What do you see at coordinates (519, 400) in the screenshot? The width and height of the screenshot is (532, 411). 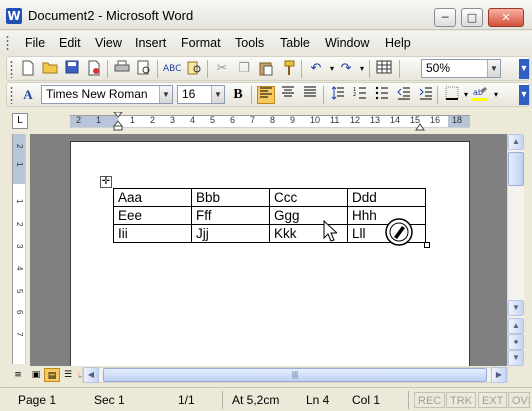 I see `status-ovr: OVR` at bounding box center [519, 400].